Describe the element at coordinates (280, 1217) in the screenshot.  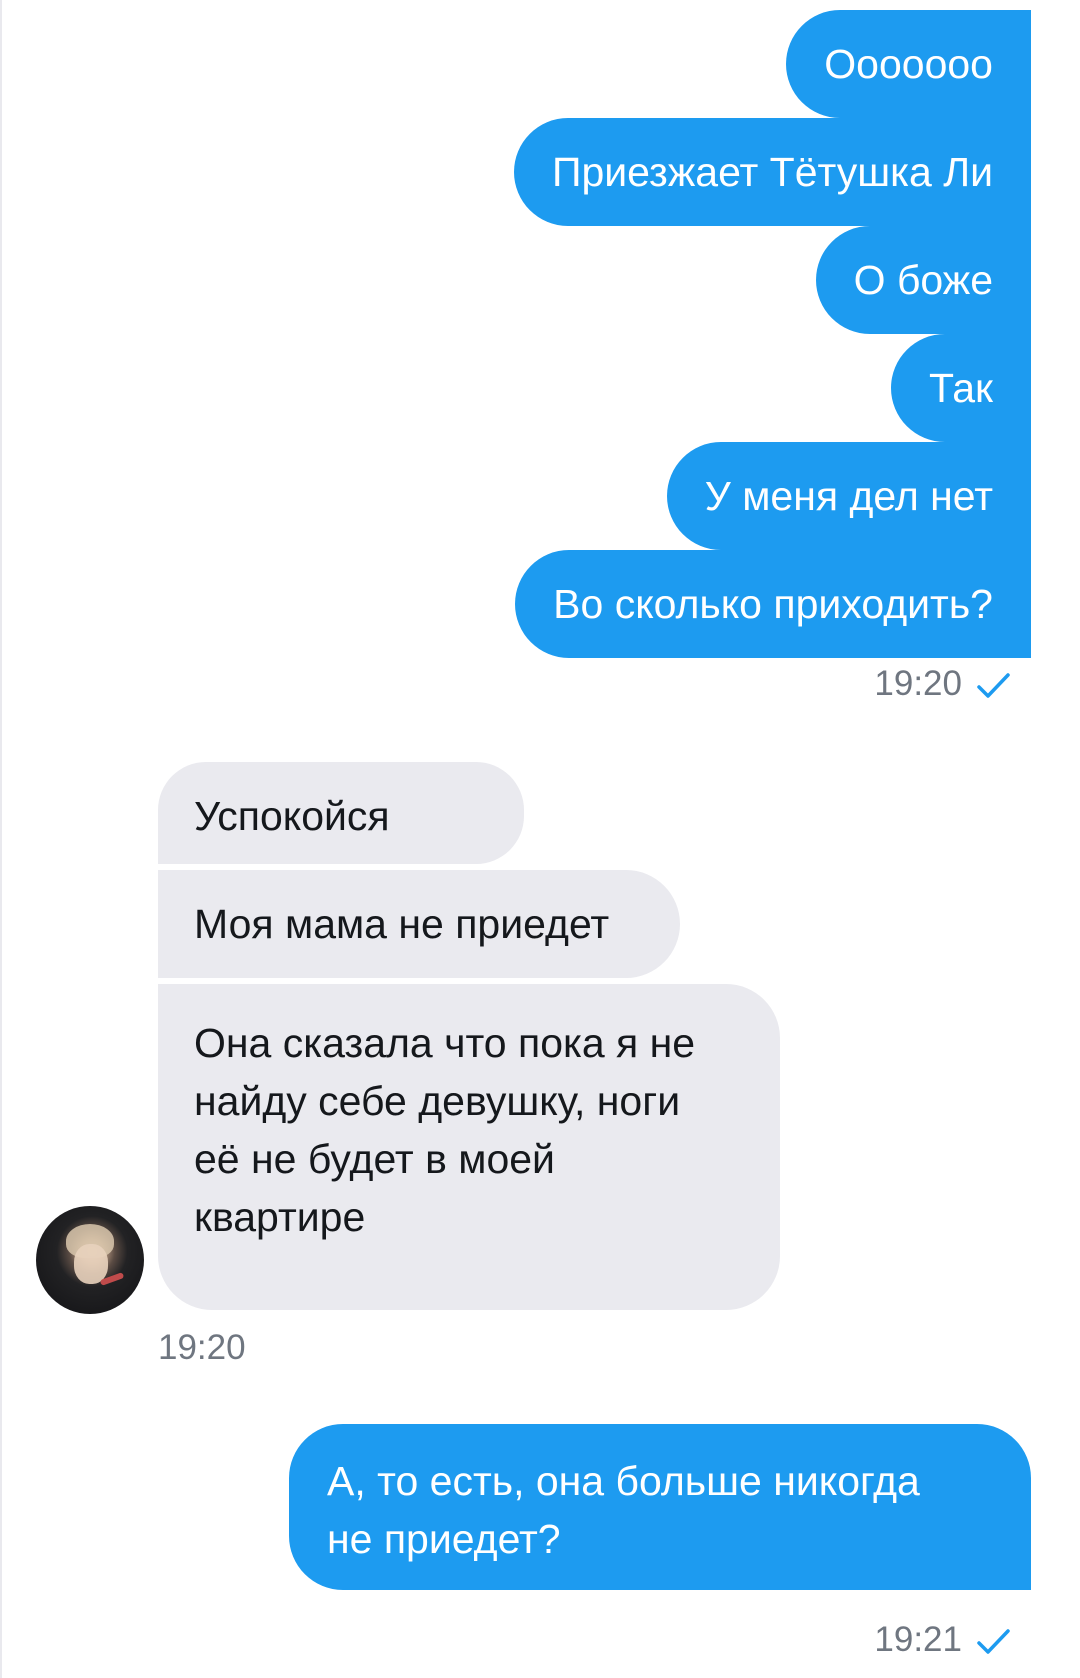
I see `message-text-line: квартире` at that location.